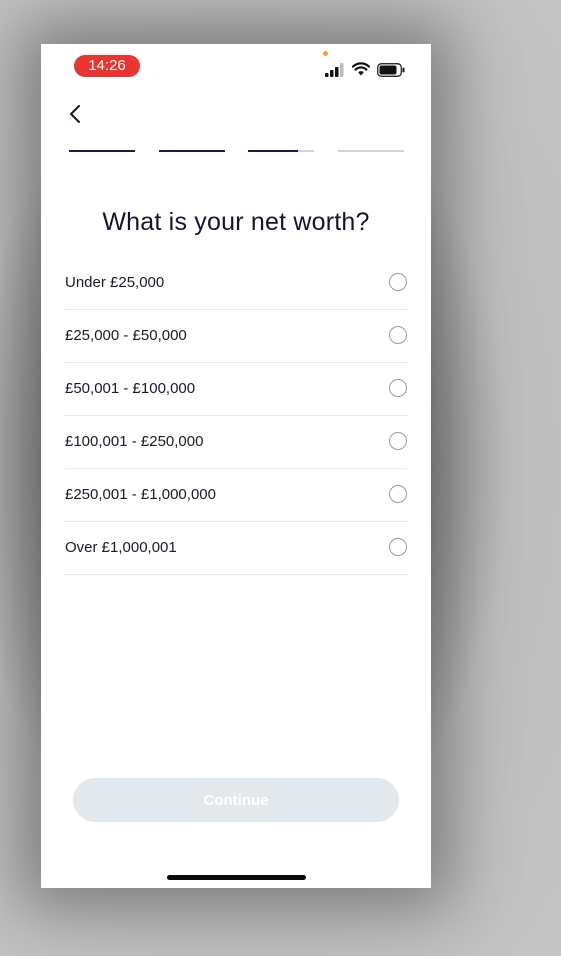 The height and width of the screenshot is (956, 561). I want to click on question-title: What is your net worth?, so click(236, 222).